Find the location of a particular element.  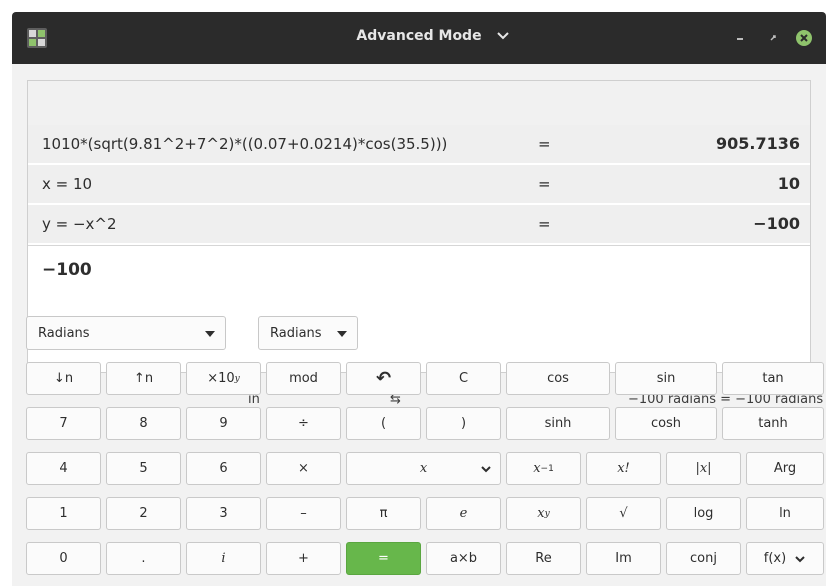

imaginary-button: i is located at coordinates (223, 558).